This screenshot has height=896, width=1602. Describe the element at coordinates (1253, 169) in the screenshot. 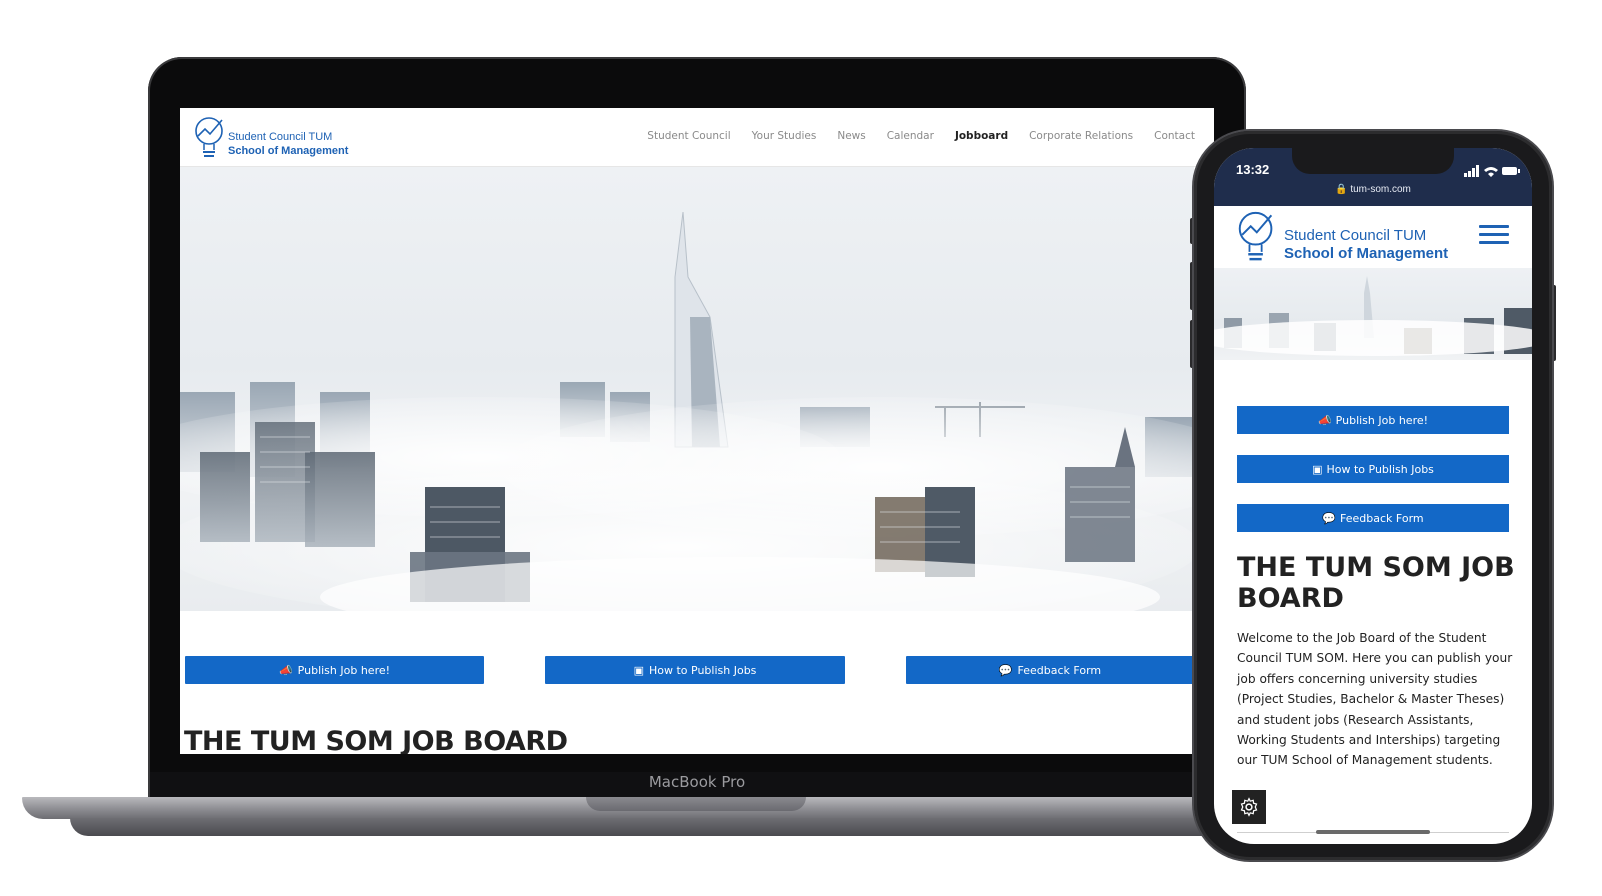

I see `status-time: 13:32` at that location.